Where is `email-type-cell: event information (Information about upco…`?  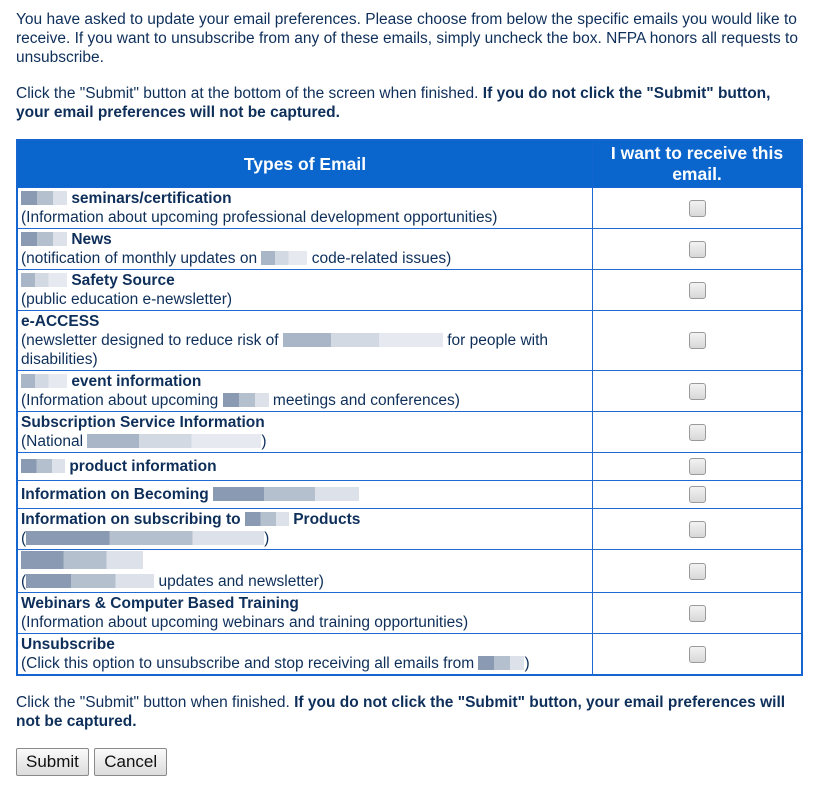 email-type-cell: event information (Information about upco… is located at coordinates (304, 391).